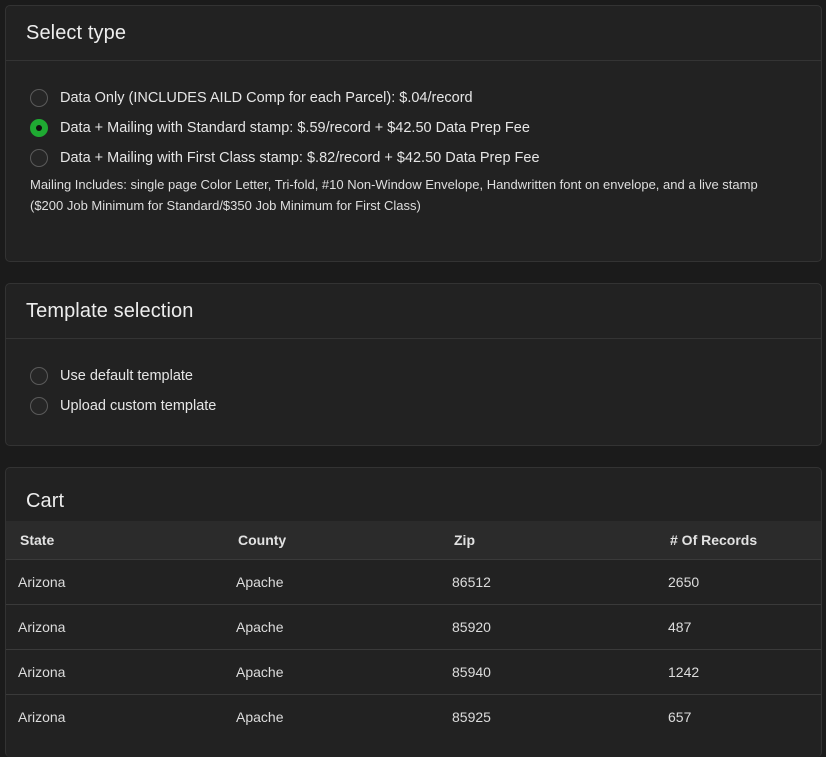  I want to click on option-default-template: Use default template, so click(111, 376).